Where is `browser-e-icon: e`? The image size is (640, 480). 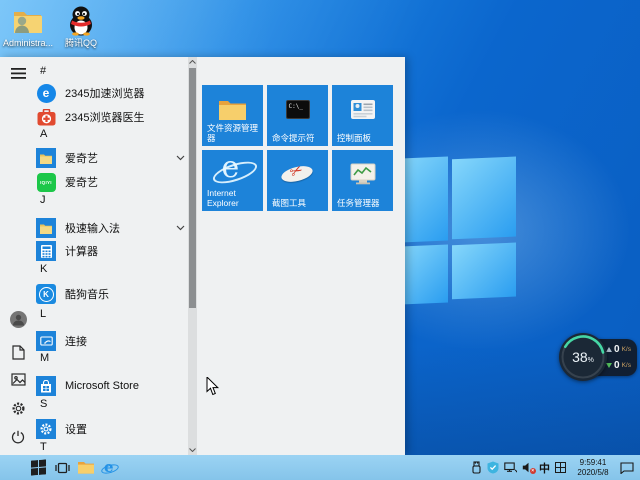
browser-e-icon: e is located at coordinates (110, 467).